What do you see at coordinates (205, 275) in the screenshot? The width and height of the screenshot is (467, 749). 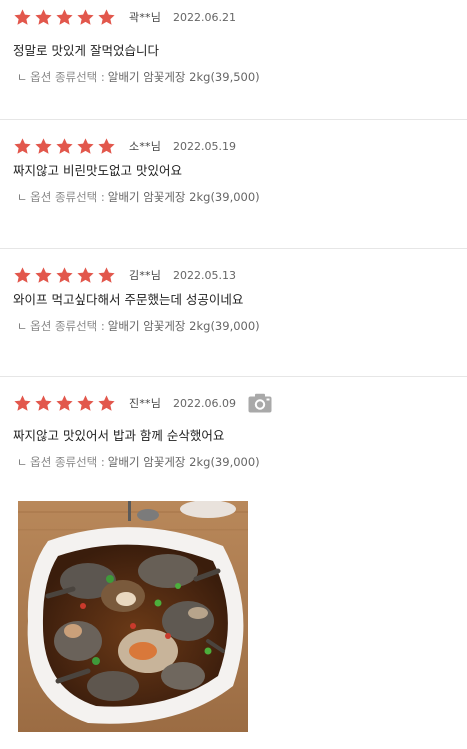 I see `review-date: 2022.05.13` at bounding box center [205, 275].